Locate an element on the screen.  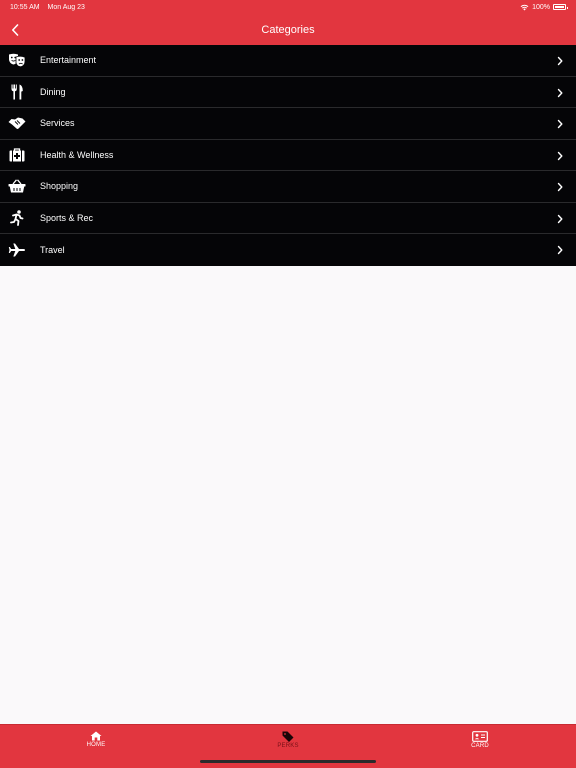
category-row-entertainment: Entertainment is located at coordinates (288, 61).